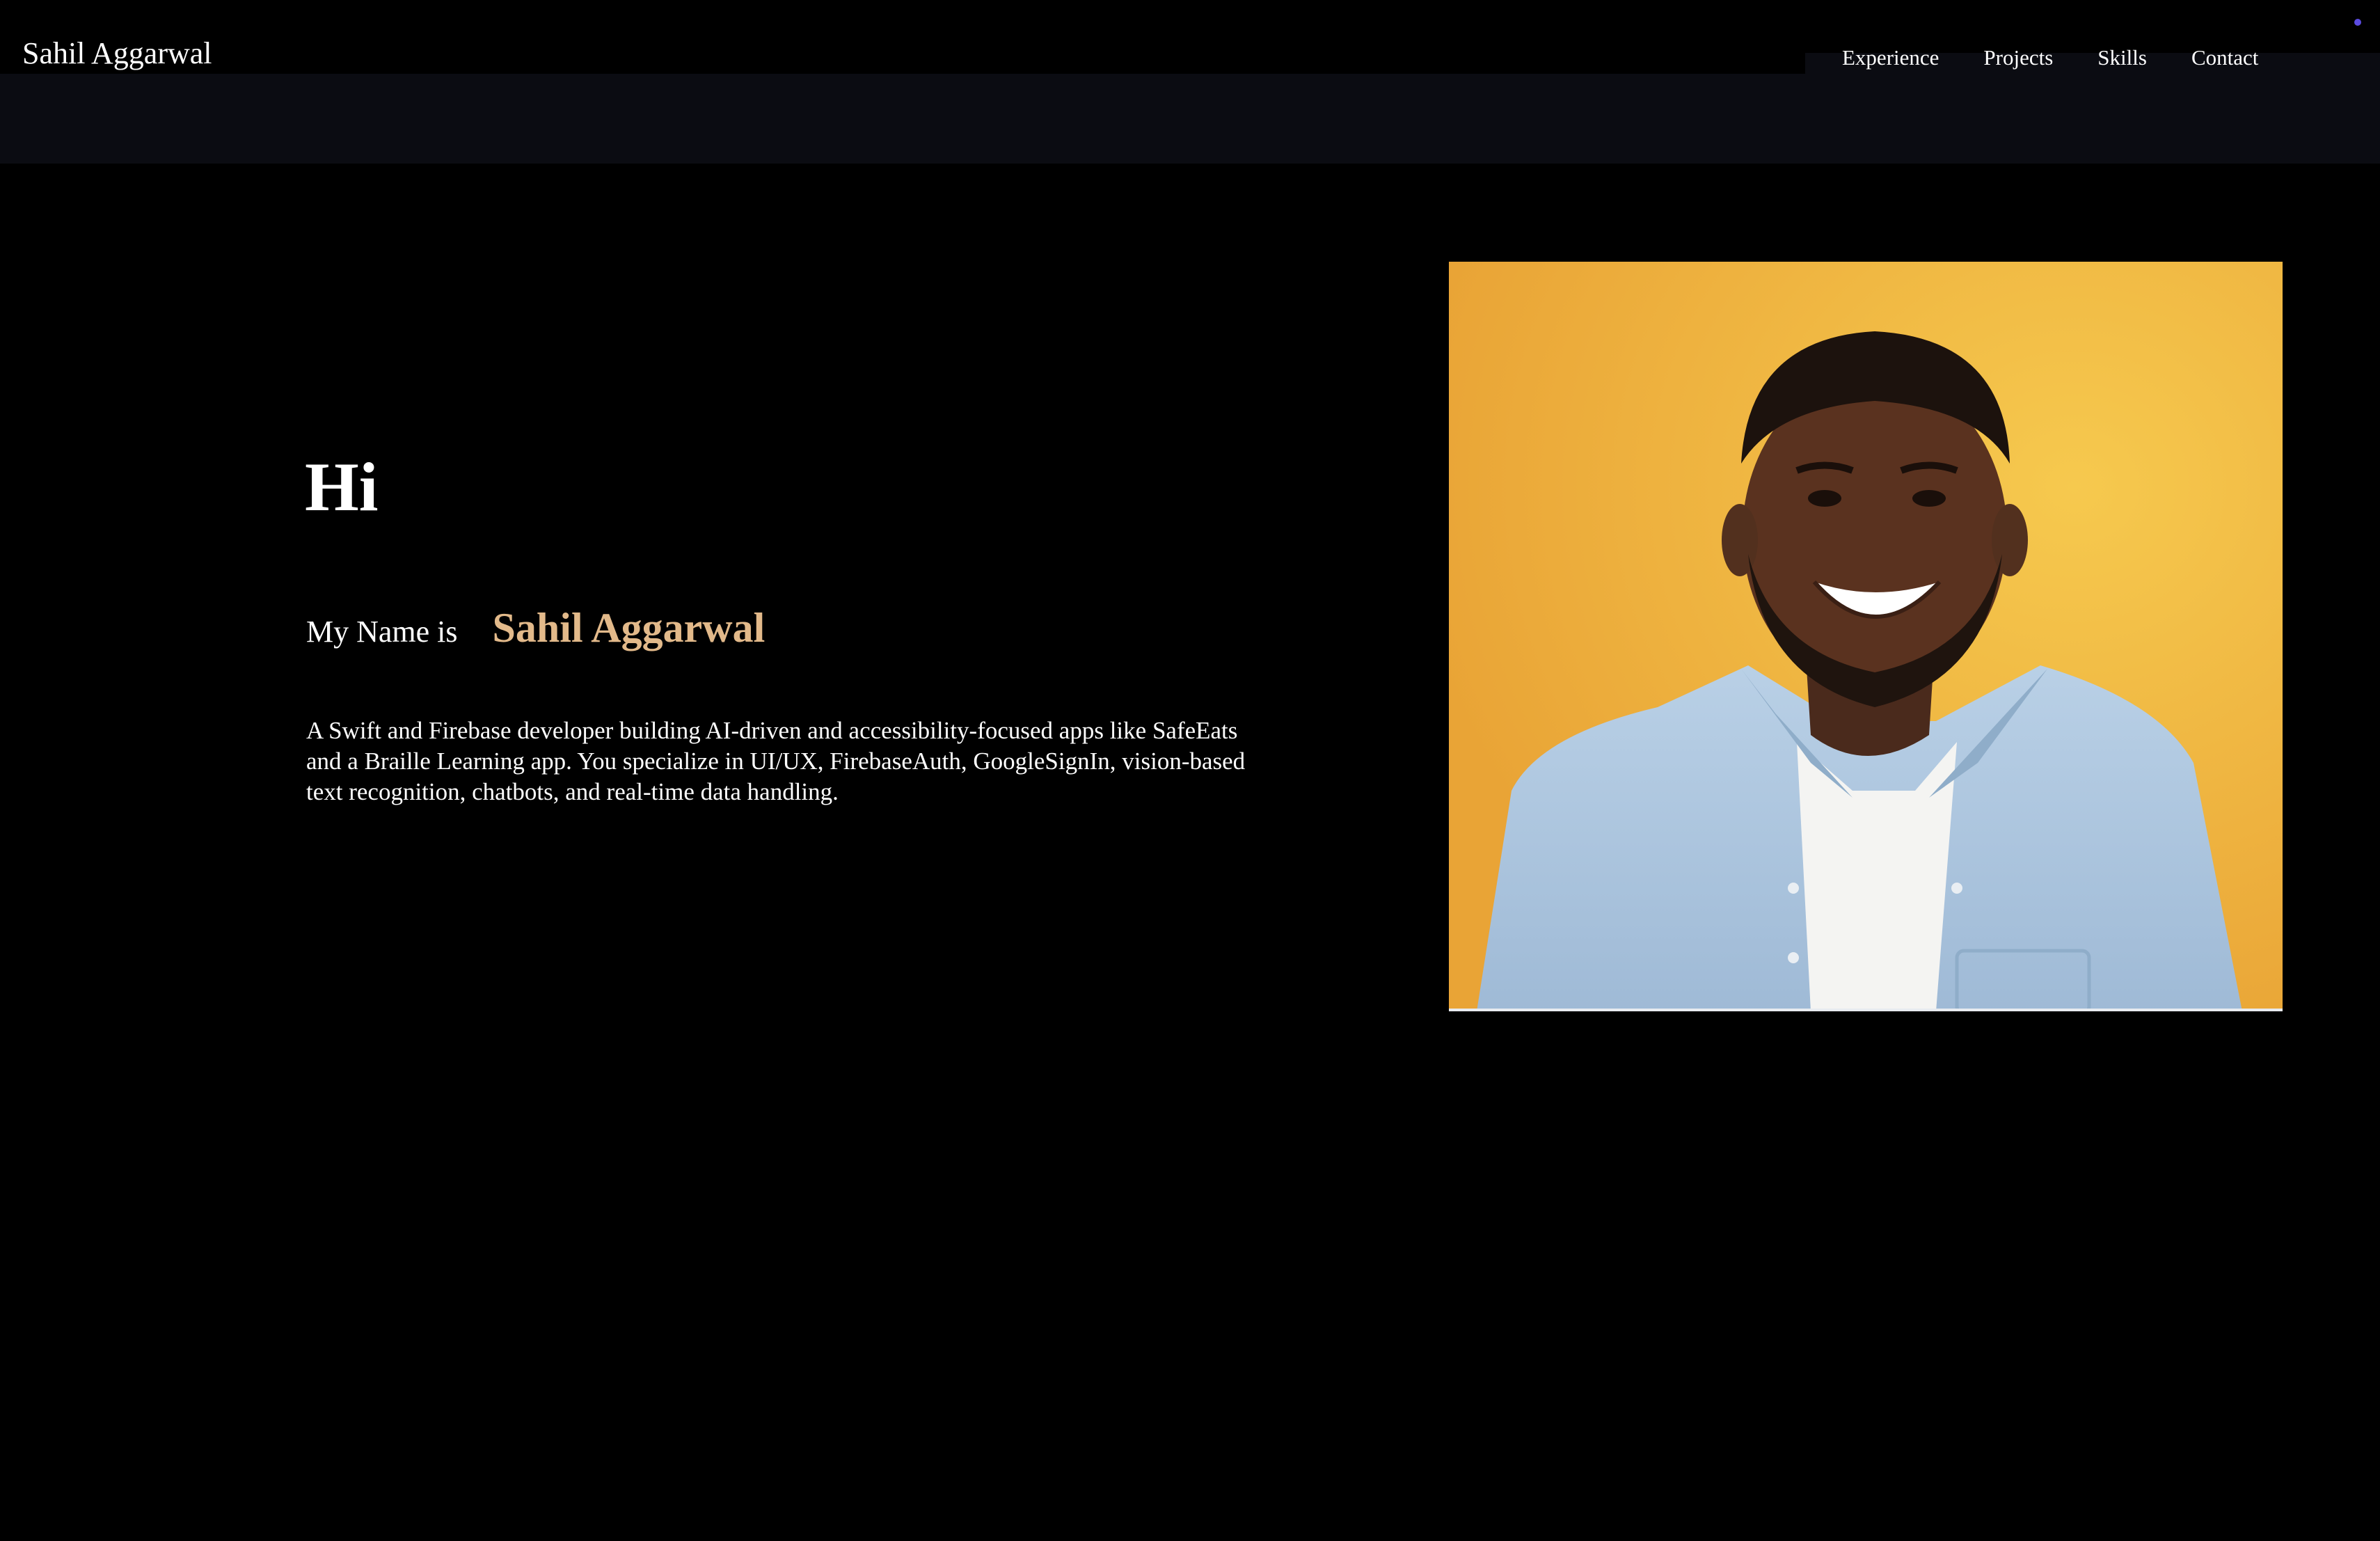 The image size is (2380, 1541). Describe the element at coordinates (2224, 57) in the screenshot. I see `nav-link-contact: Contact` at that location.